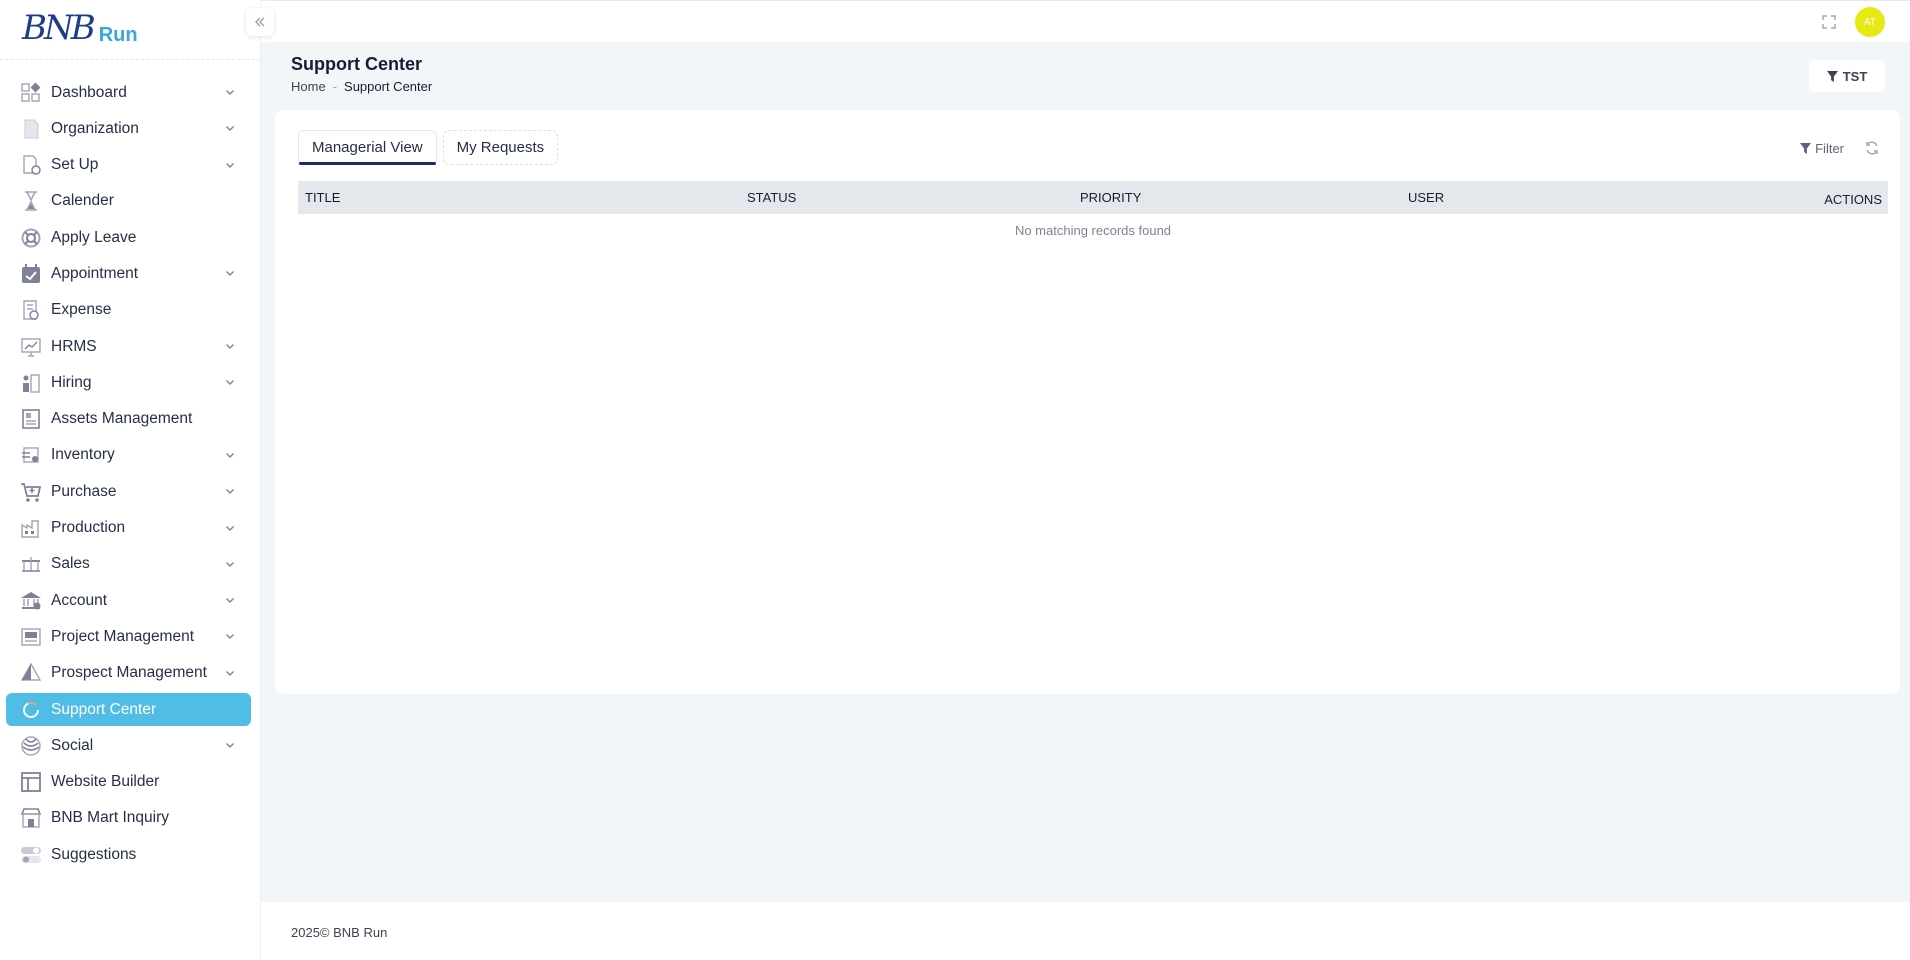 Image resolution: width=1910 pixels, height=960 pixels. Describe the element at coordinates (31, 419) in the screenshot. I see `assets-icon` at that location.